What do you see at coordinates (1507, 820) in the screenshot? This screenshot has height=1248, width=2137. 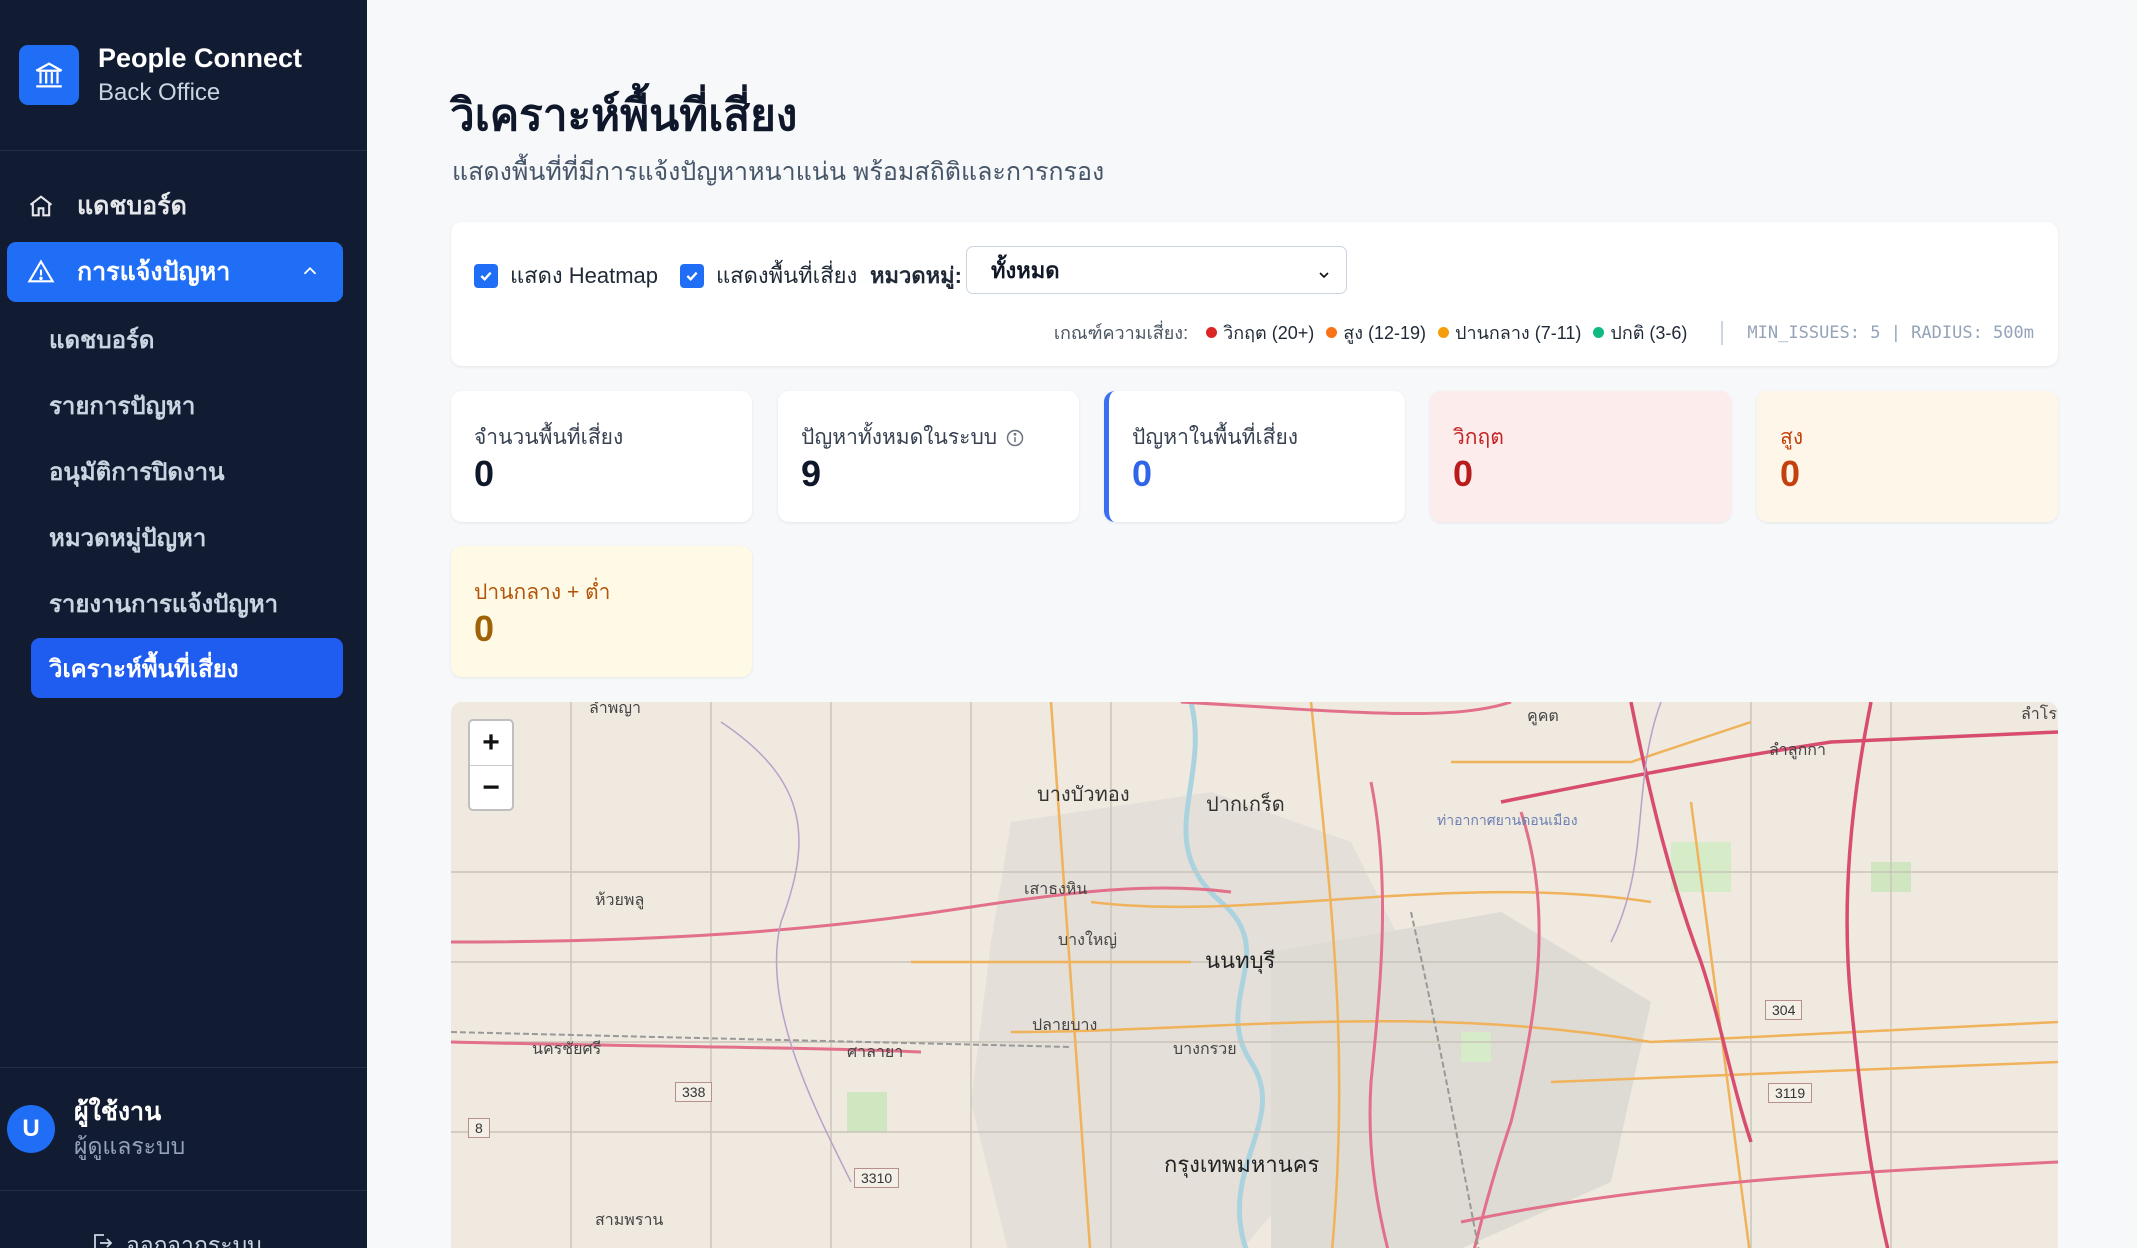 I see `map-label: ท่าอากาศยานดอนเมือง` at bounding box center [1507, 820].